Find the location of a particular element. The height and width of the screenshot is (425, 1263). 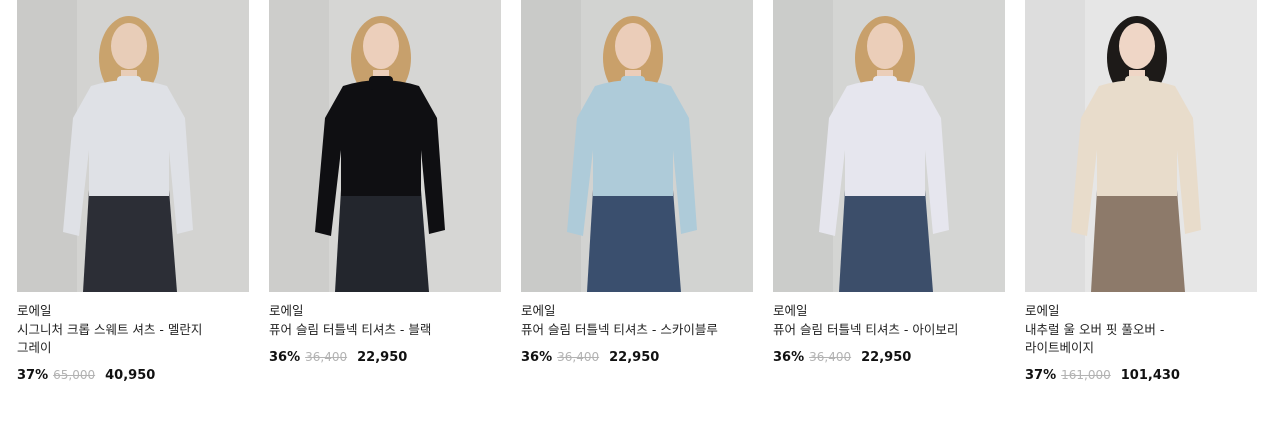

product-name: 퓨어 슬림 터틀넥 티셔츠 - 아이보리 is located at coordinates (875, 330).